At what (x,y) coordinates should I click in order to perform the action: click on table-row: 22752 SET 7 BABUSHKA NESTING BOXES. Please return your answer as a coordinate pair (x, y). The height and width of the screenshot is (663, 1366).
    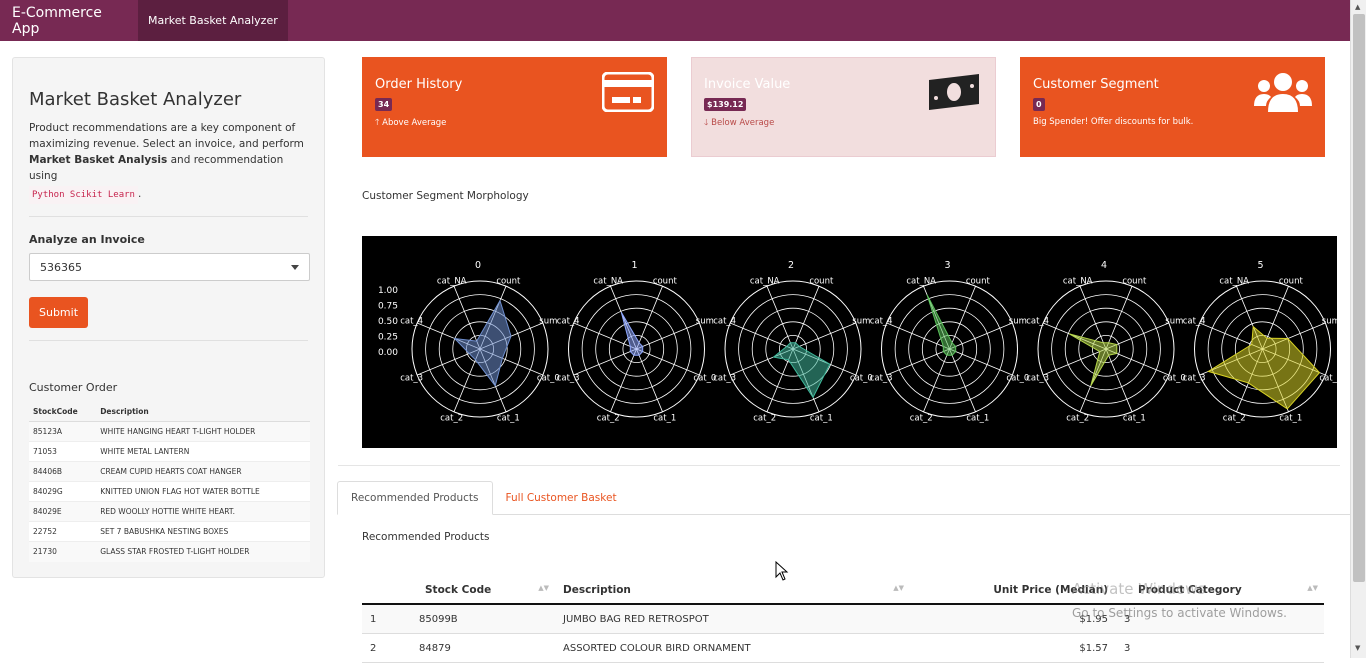
    Looking at the image, I should click on (169, 531).